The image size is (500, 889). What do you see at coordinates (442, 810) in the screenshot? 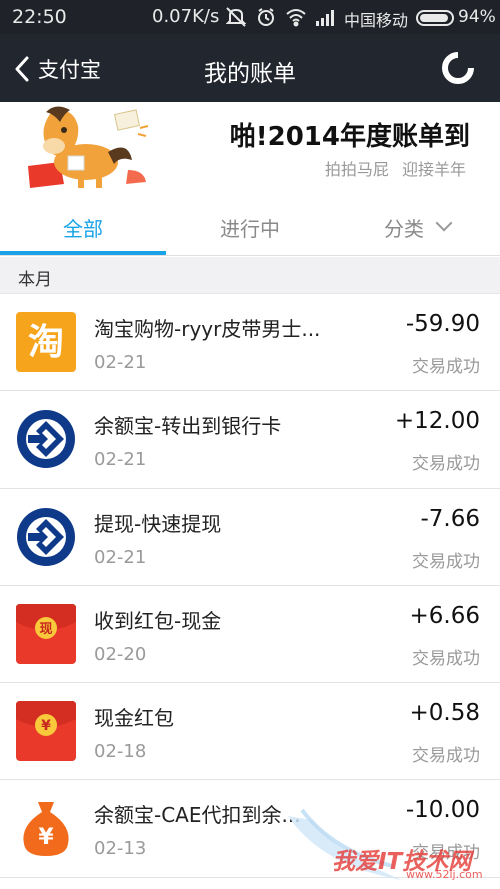
I see `transaction-amount: -10.00` at bounding box center [442, 810].